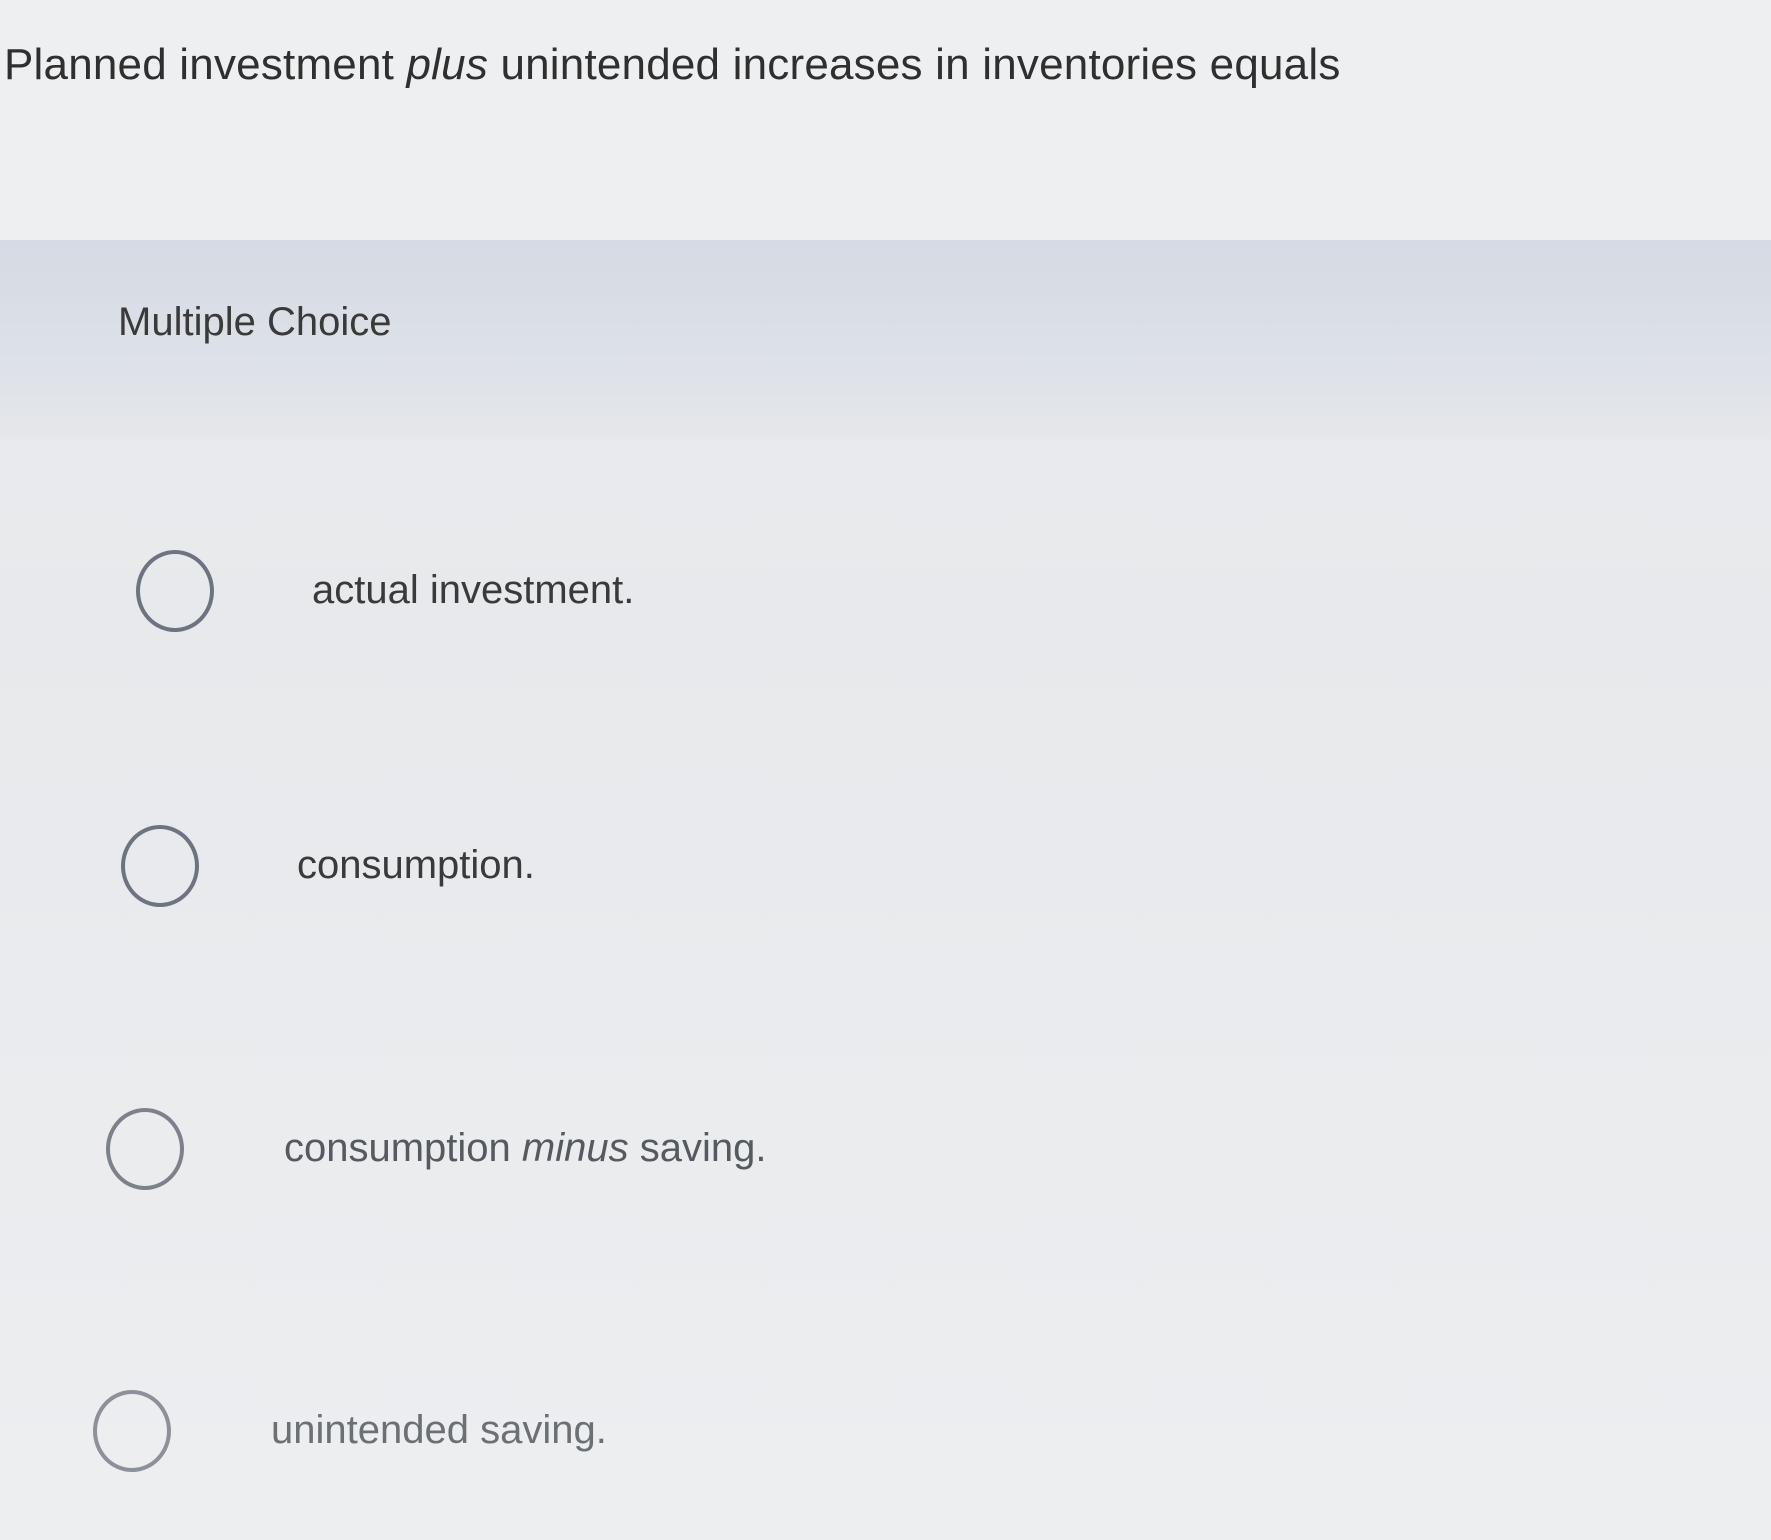  I want to click on radio-button-d, so click(132, 1431).